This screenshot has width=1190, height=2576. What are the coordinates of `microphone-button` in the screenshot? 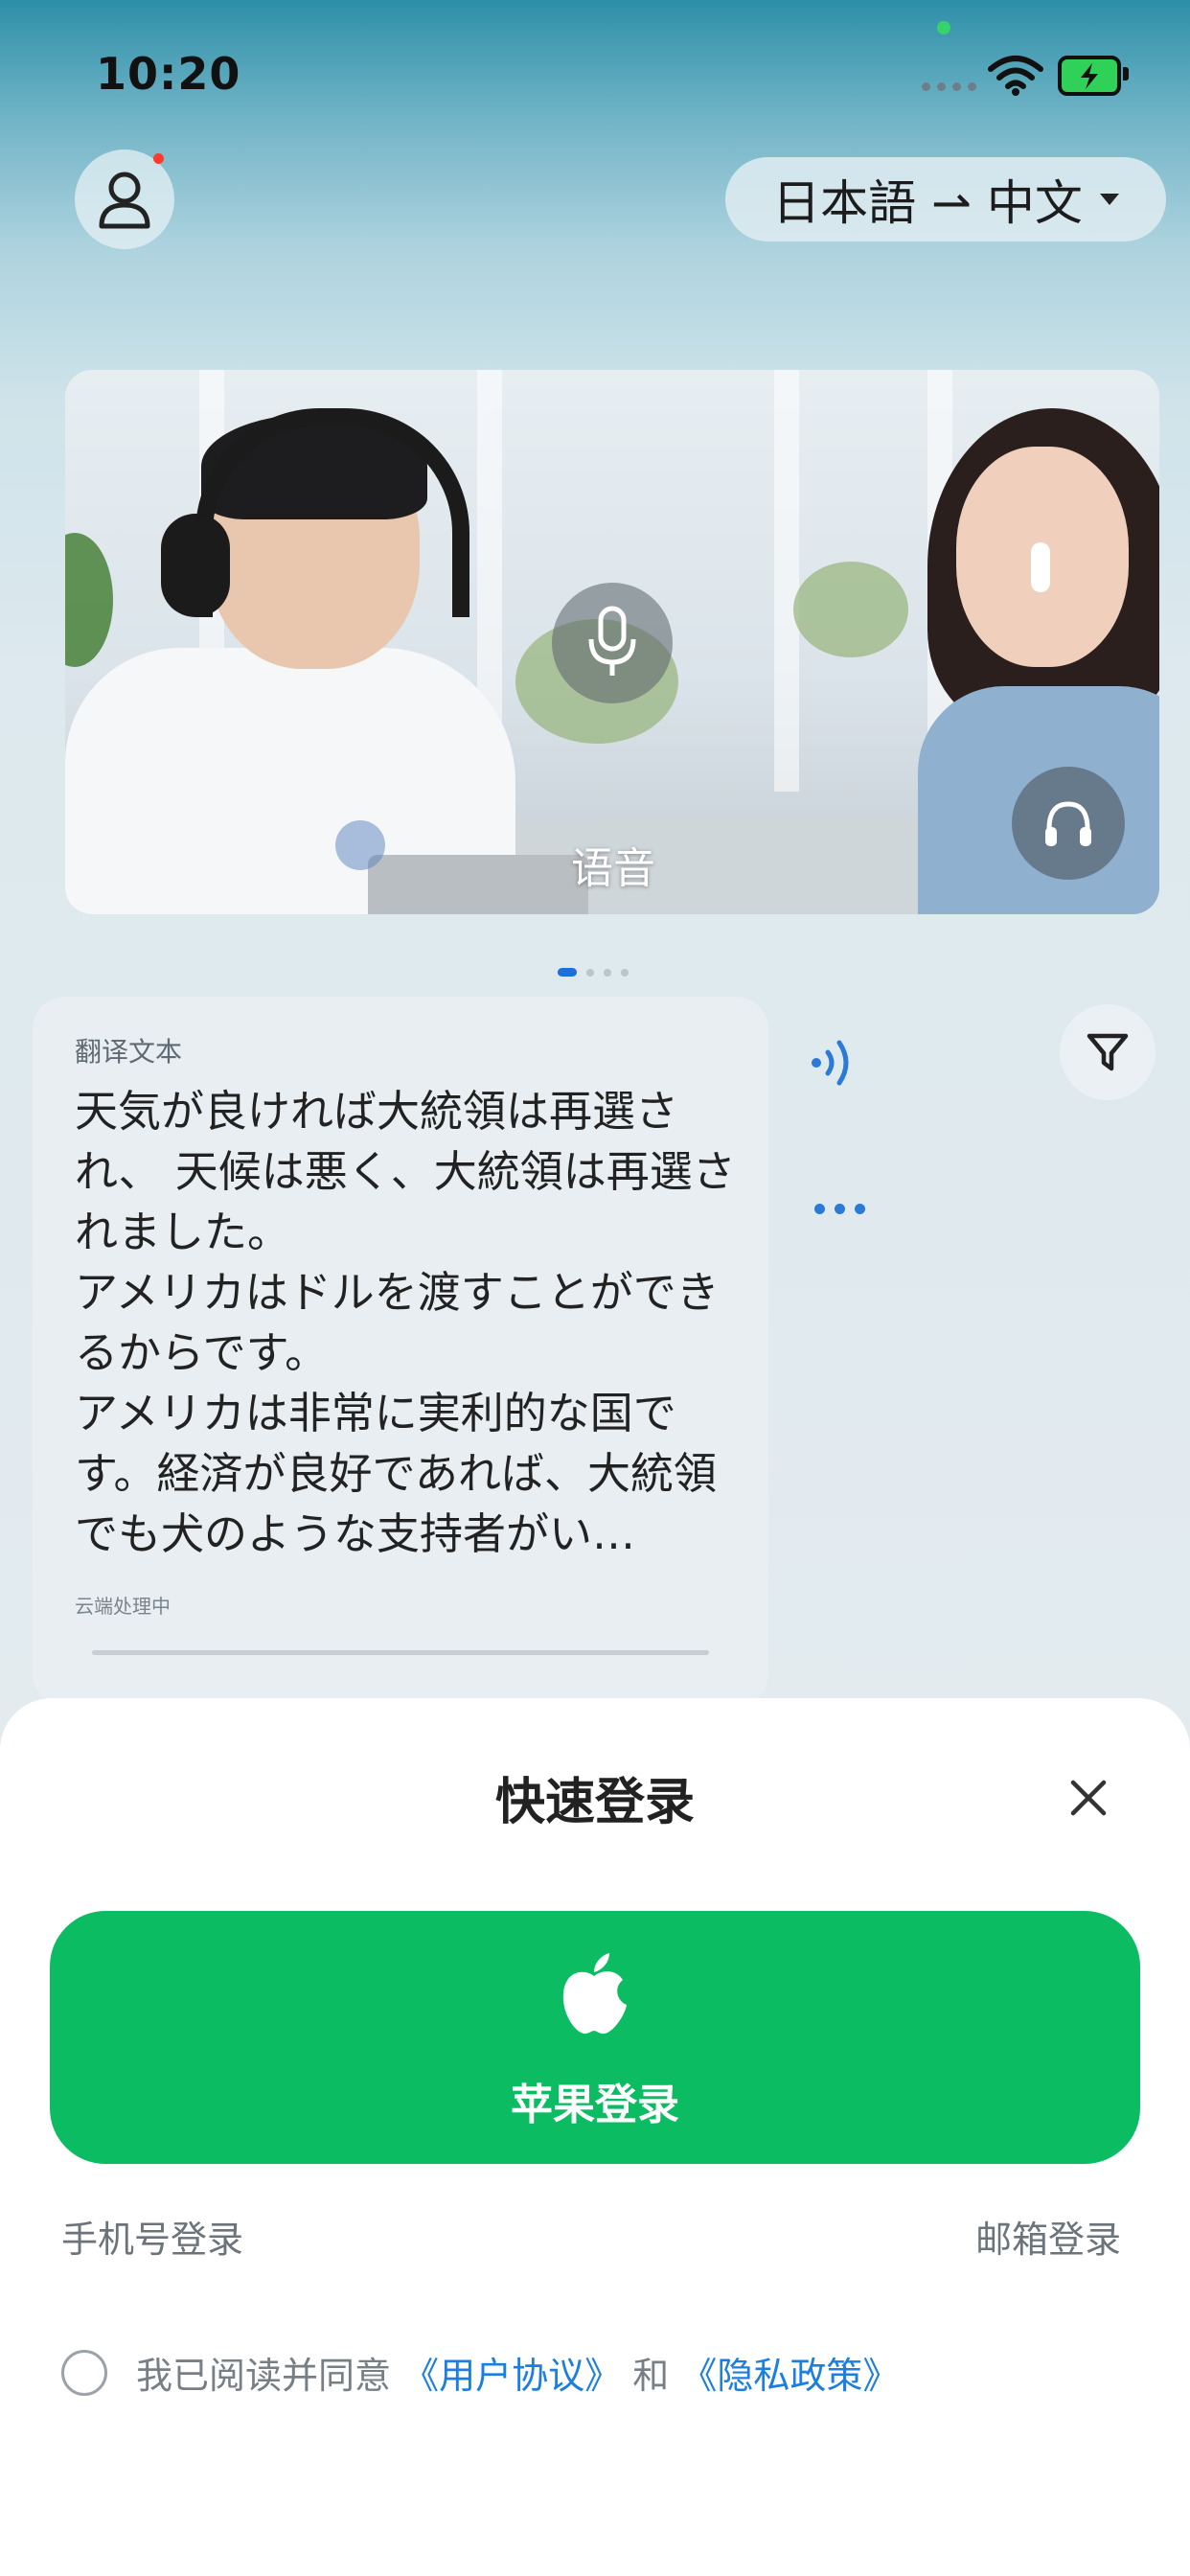 It's located at (612, 643).